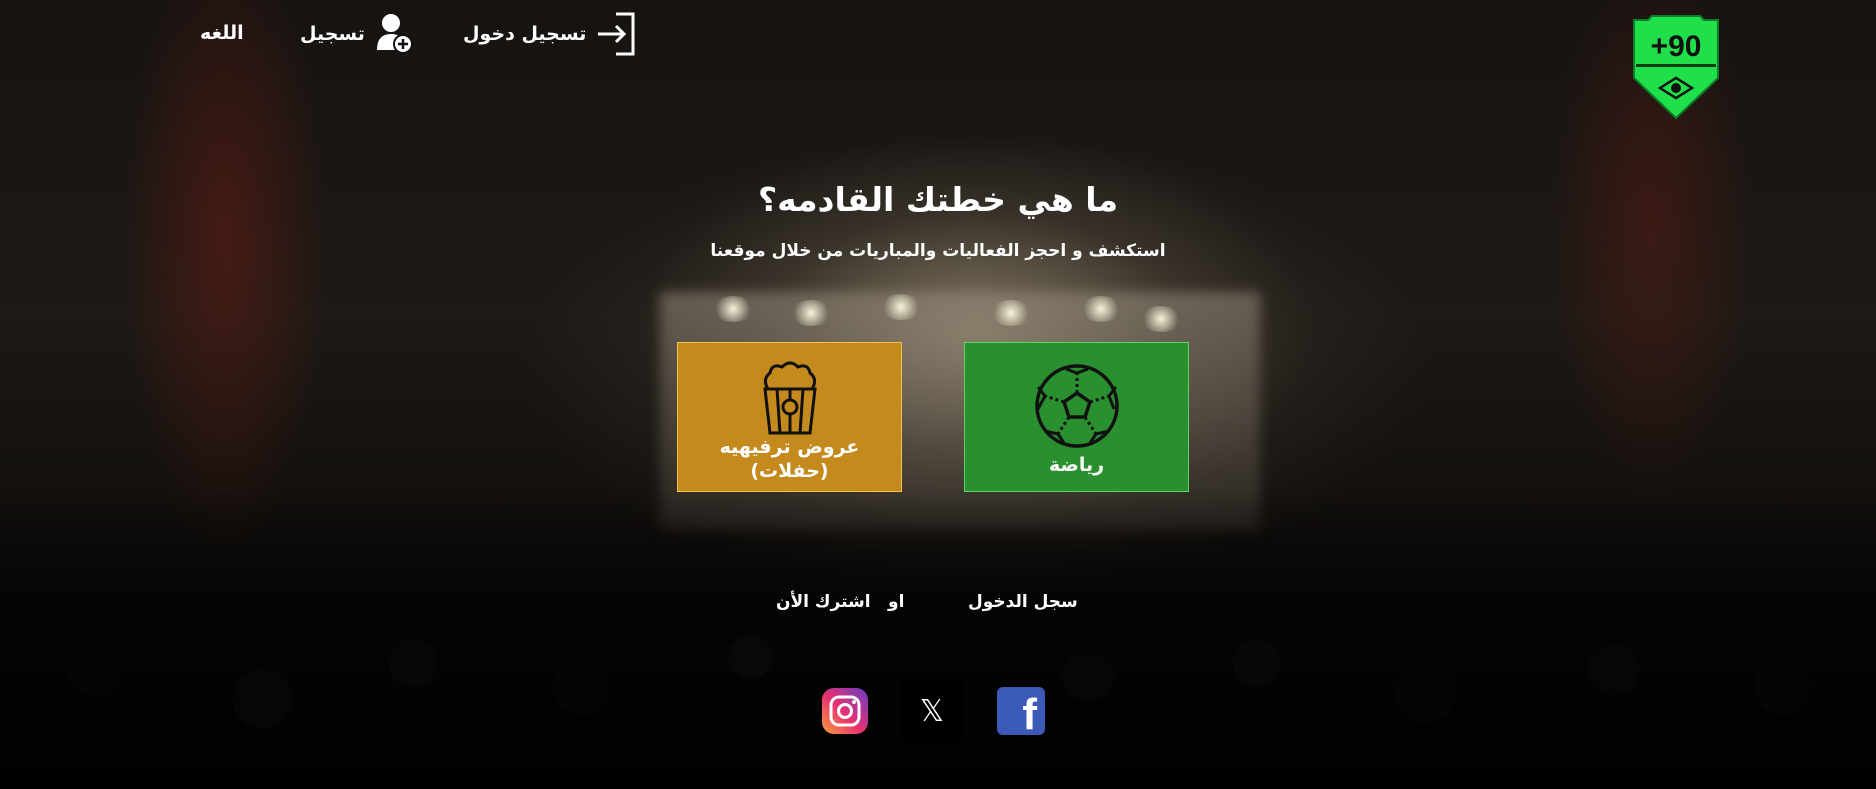 Image resolution: width=1876 pixels, height=789 pixels. What do you see at coordinates (1076, 406) in the screenshot?
I see `soccer-ball-icon` at bounding box center [1076, 406].